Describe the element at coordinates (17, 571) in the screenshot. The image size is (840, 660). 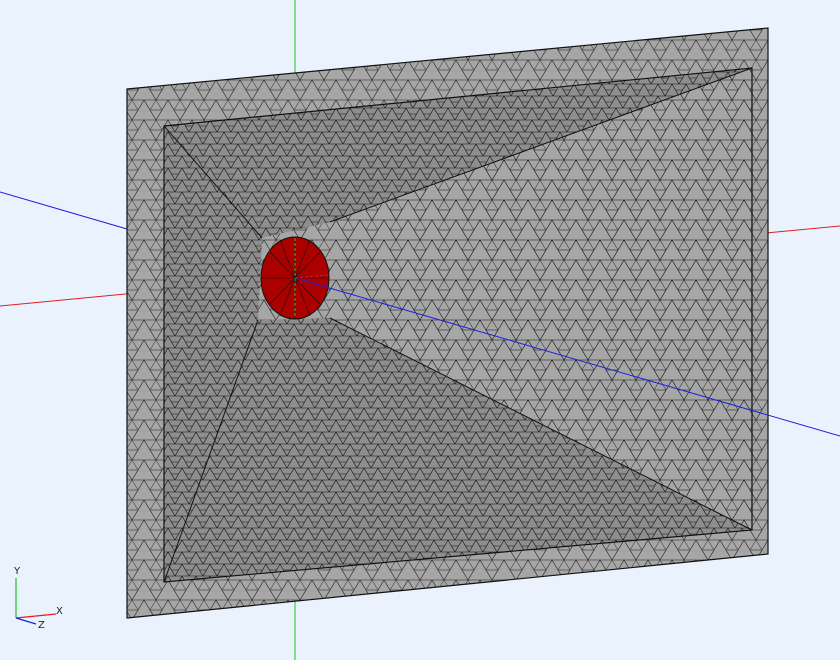
I see `triad-y-label: Y` at that location.